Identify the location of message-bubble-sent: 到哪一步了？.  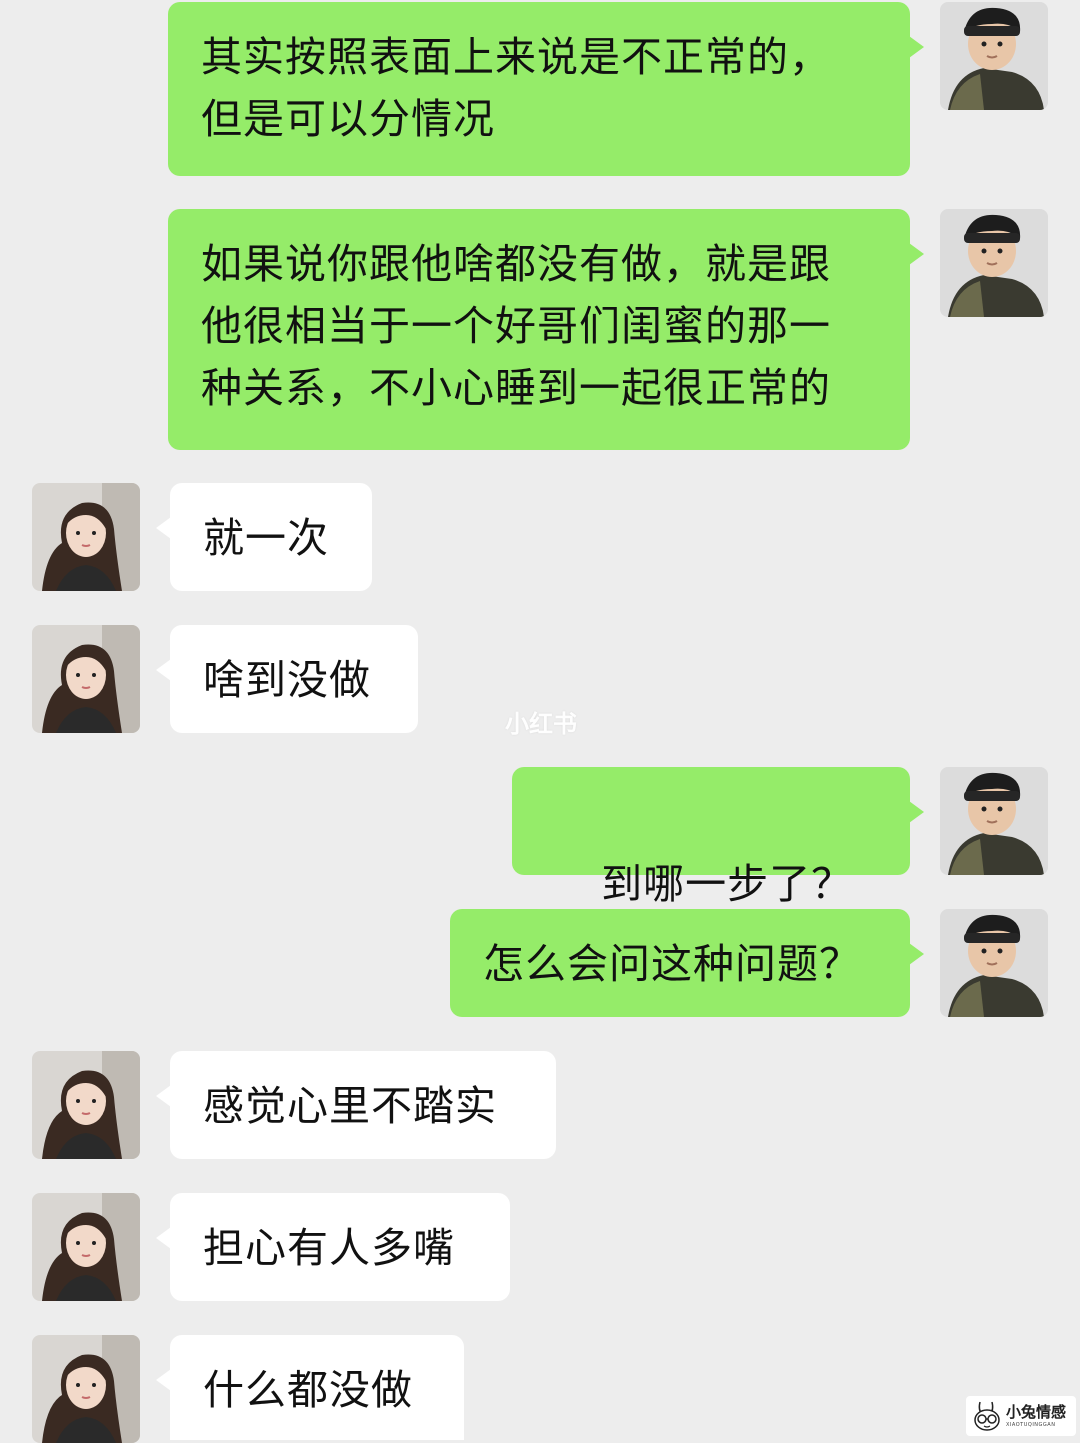
(718, 866).